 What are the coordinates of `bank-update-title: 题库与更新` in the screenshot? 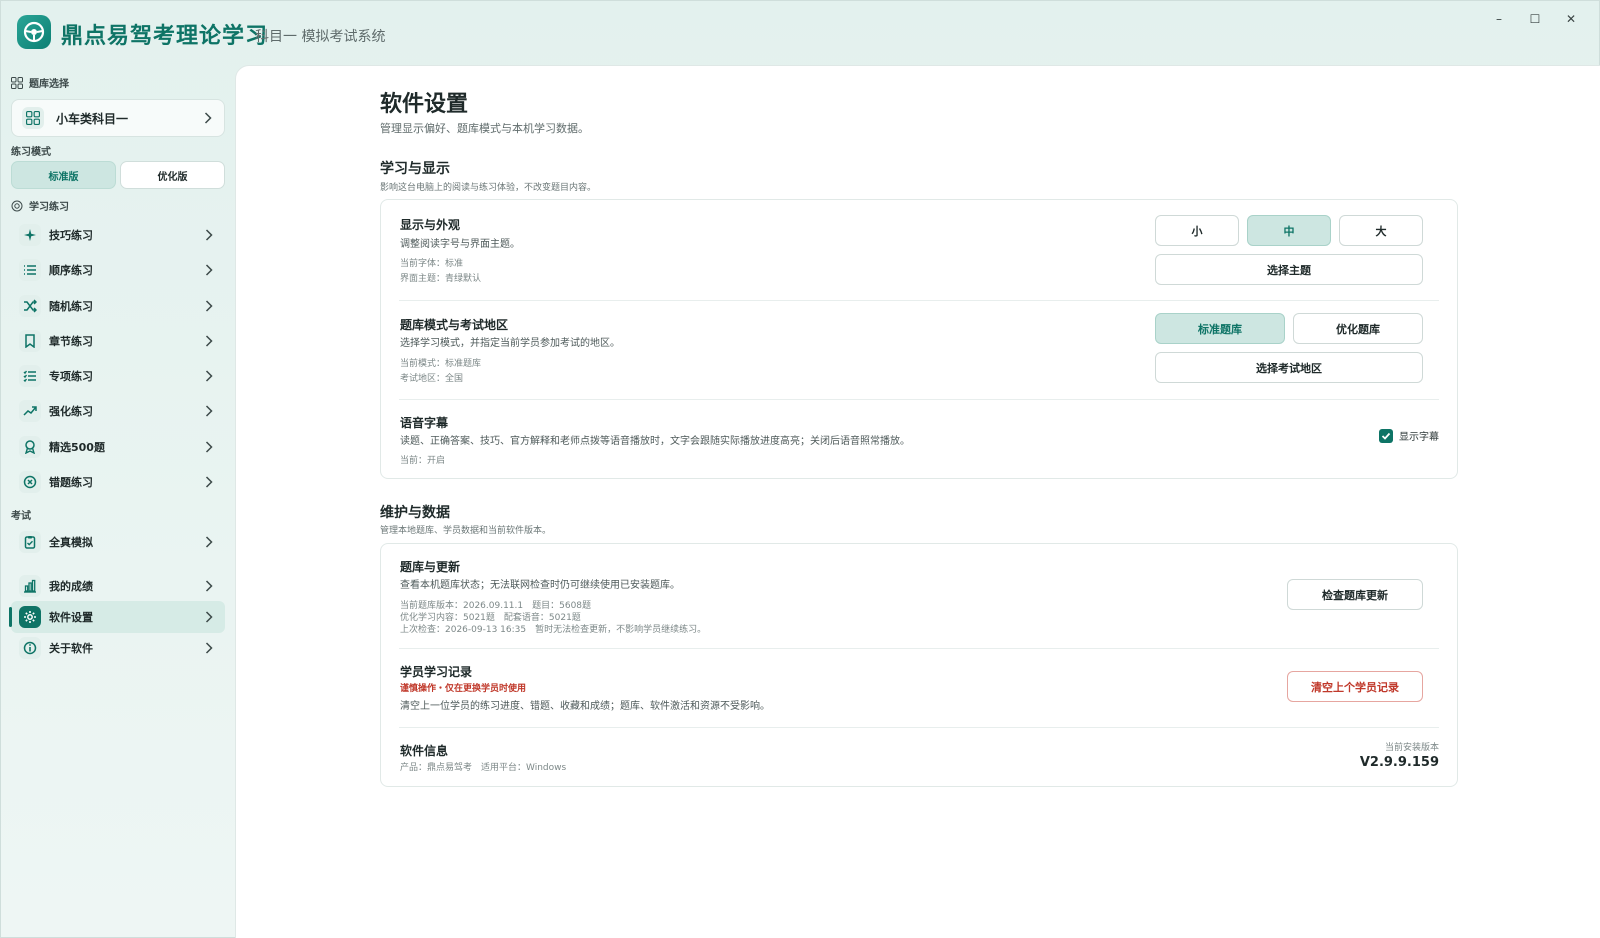 It's located at (430, 567).